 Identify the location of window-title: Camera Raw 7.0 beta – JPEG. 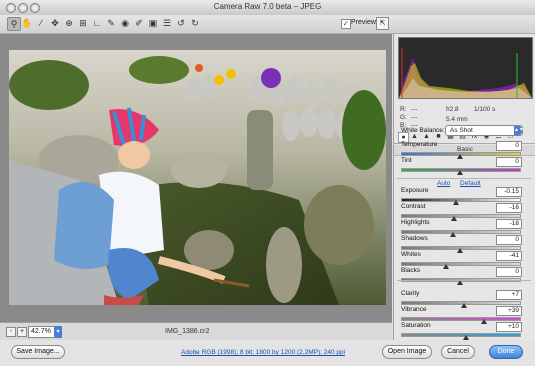
(267, 6).